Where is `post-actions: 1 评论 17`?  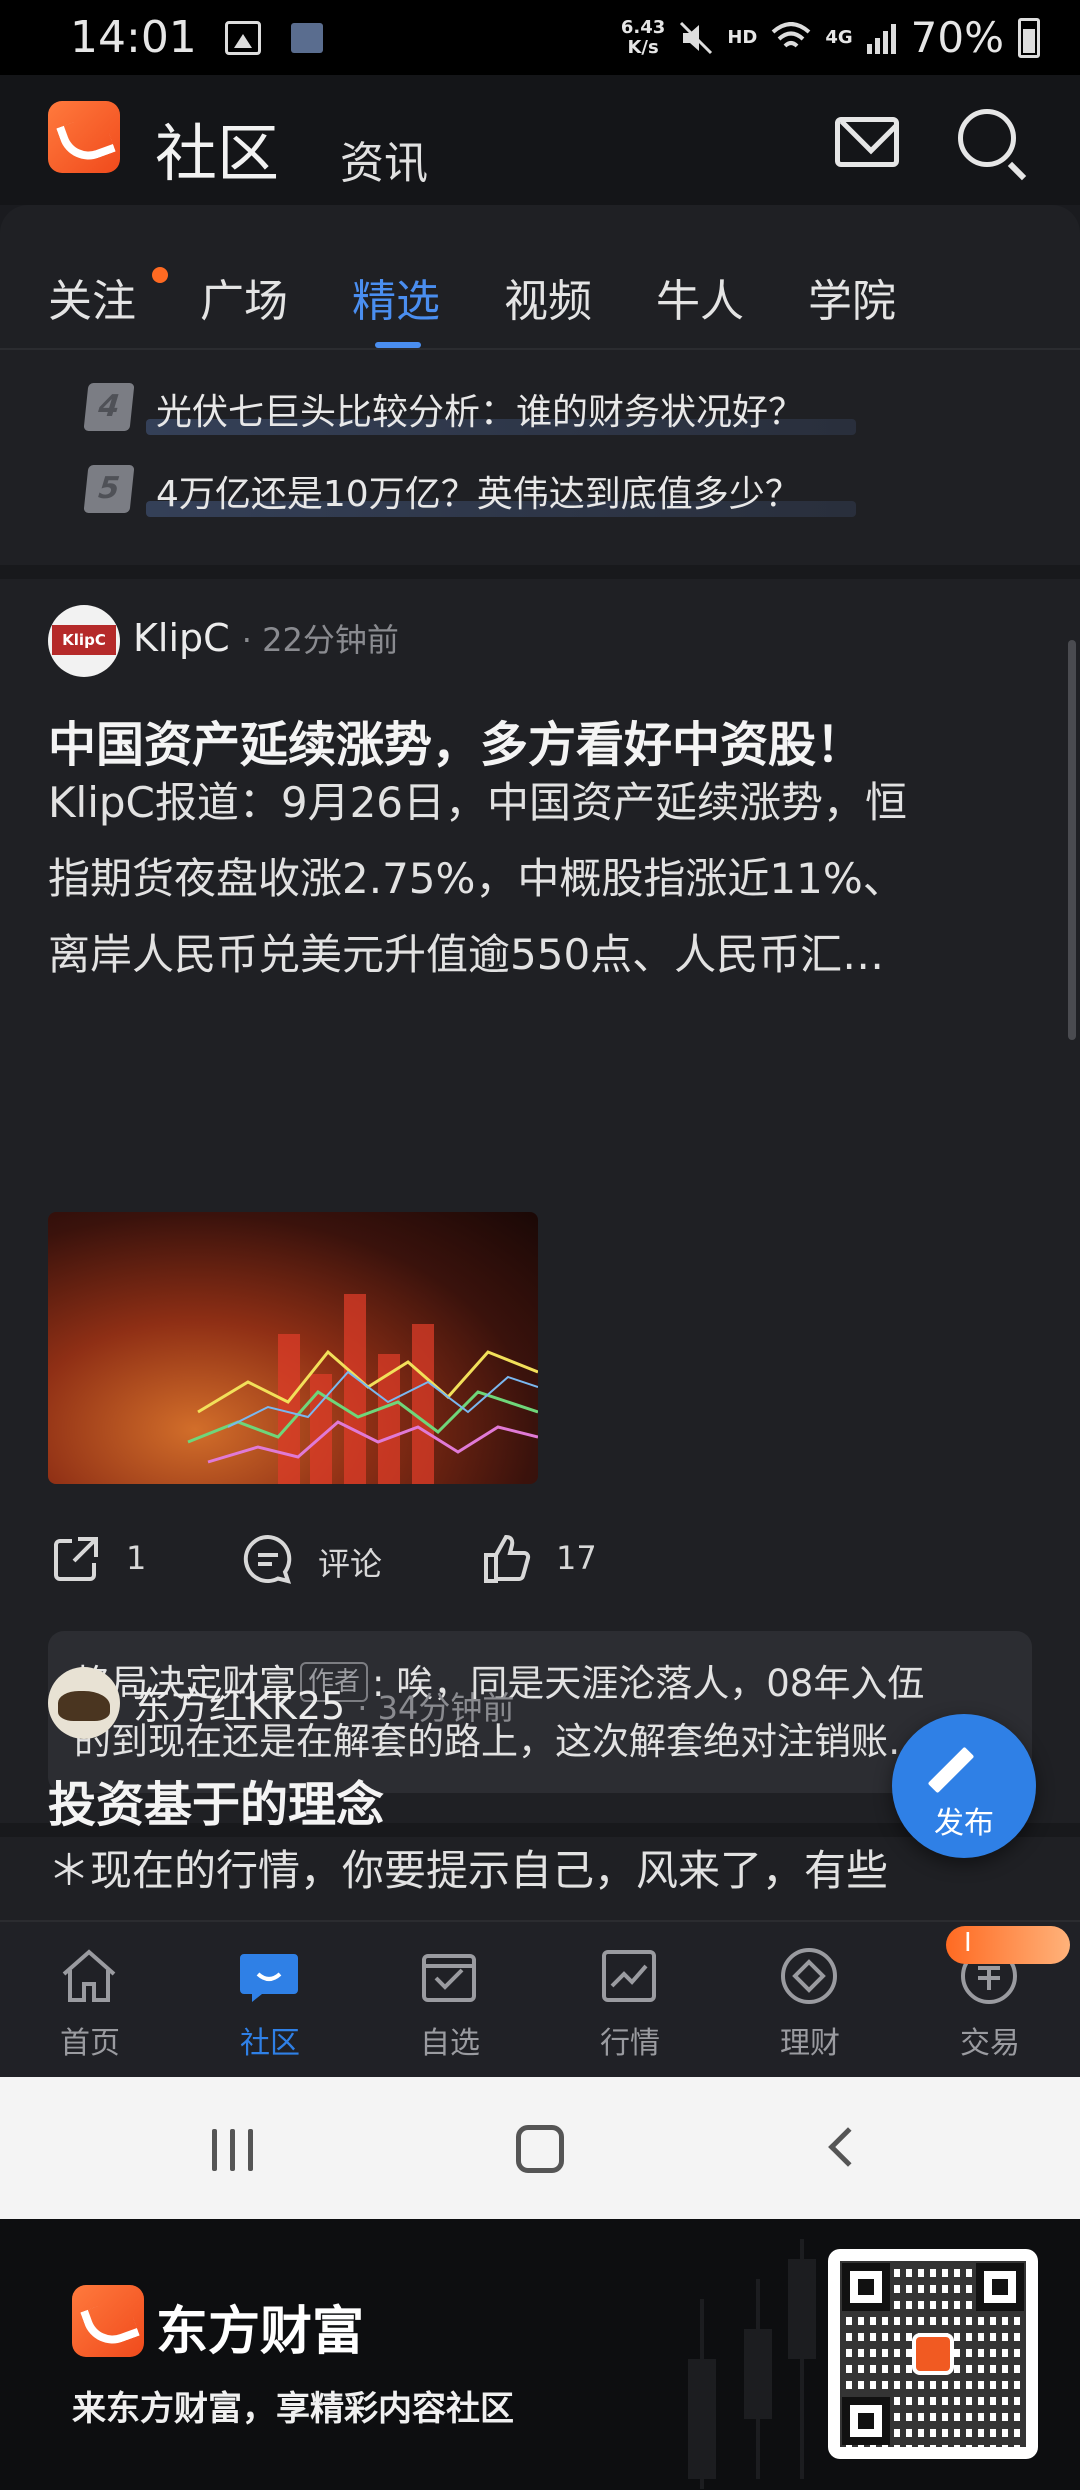
post-actions: 1 评论 17 is located at coordinates (540, 1560).